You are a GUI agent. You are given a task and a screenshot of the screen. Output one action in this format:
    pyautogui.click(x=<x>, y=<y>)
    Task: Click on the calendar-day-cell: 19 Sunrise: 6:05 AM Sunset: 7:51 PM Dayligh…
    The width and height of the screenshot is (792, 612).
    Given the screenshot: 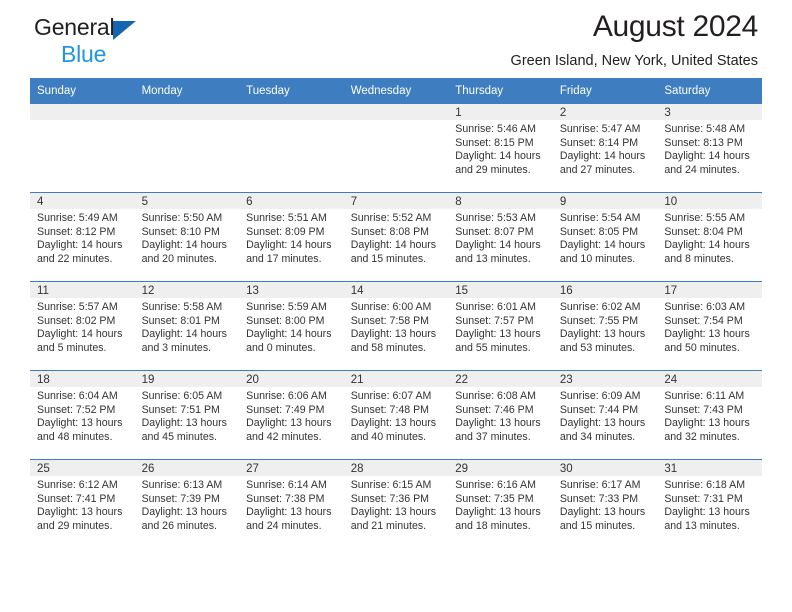 What is the action you would take?
    pyautogui.click(x=187, y=415)
    